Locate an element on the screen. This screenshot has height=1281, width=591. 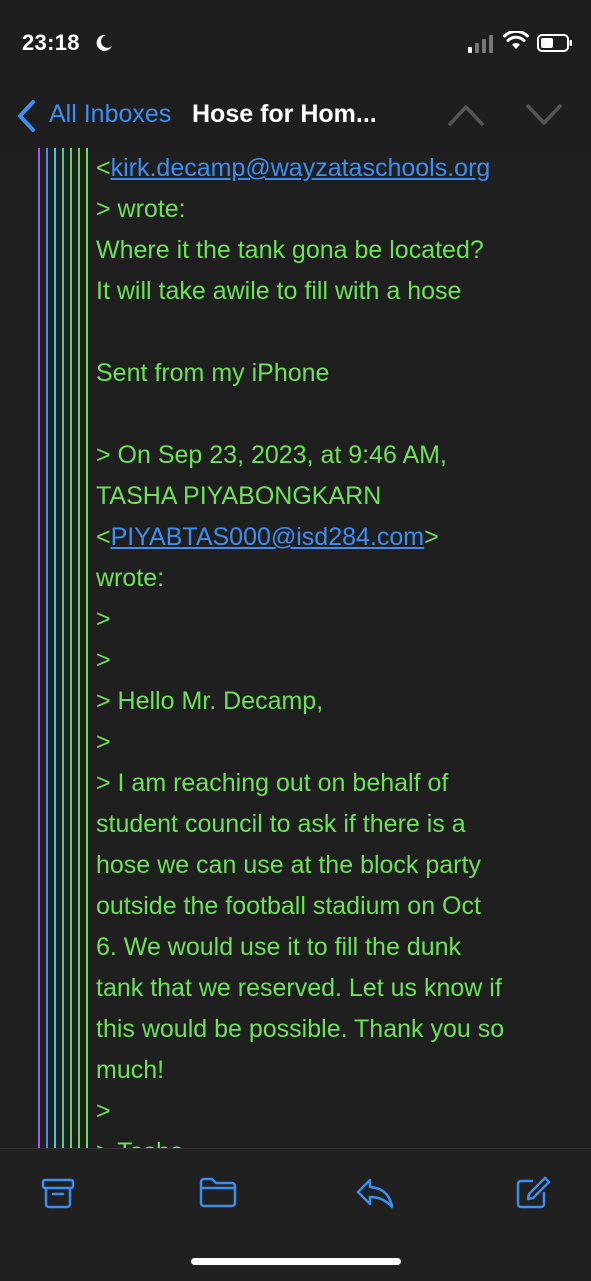
body-line: much! is located at coordinates (130, 1070).